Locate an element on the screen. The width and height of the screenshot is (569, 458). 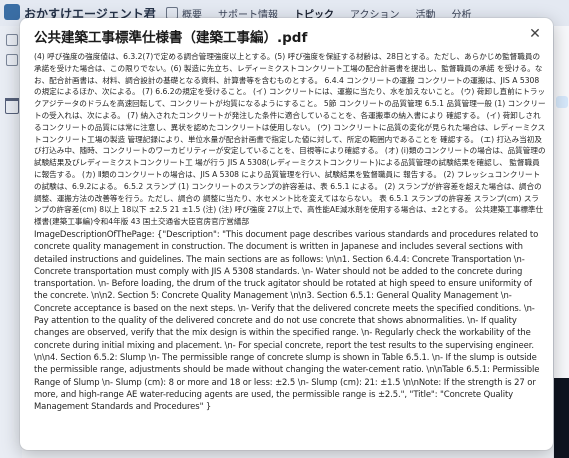
left-sidebar is located at coordinates (11, 242).